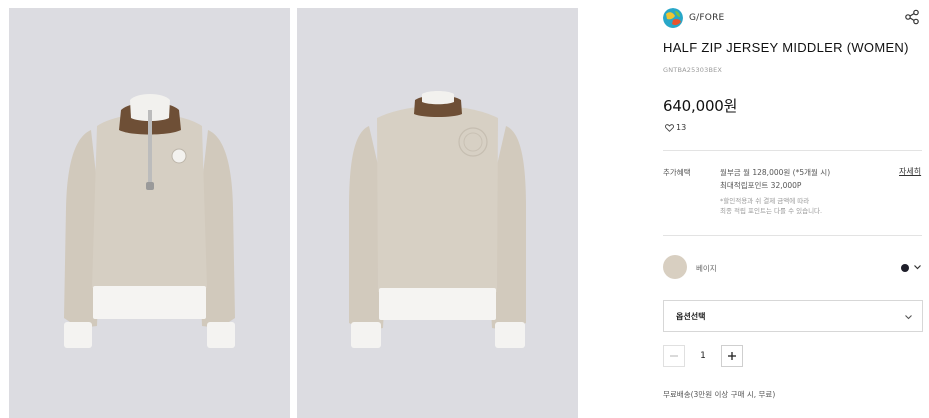 Image resolution: width=929 pixels, height=418 pixels. Describe the element at coordinates (912, 17) in the screenshot. I see `share-icon` at that location.